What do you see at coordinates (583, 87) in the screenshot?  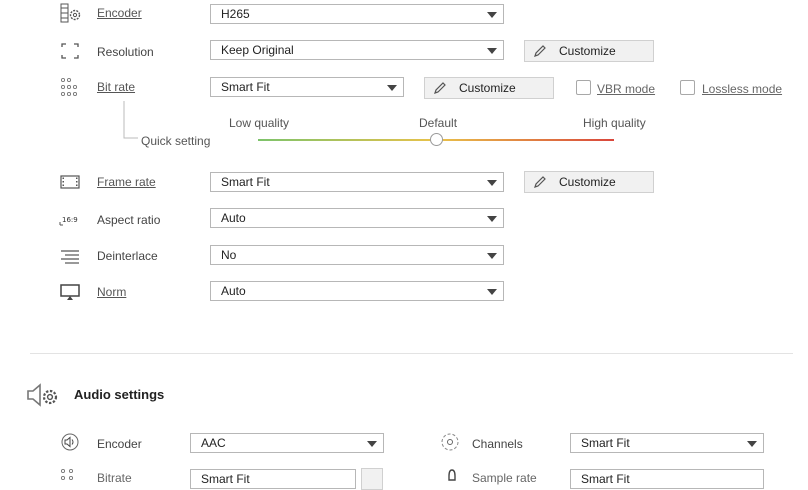 I see `vbr-mode-checkbox` at bounding box center [583, 87].